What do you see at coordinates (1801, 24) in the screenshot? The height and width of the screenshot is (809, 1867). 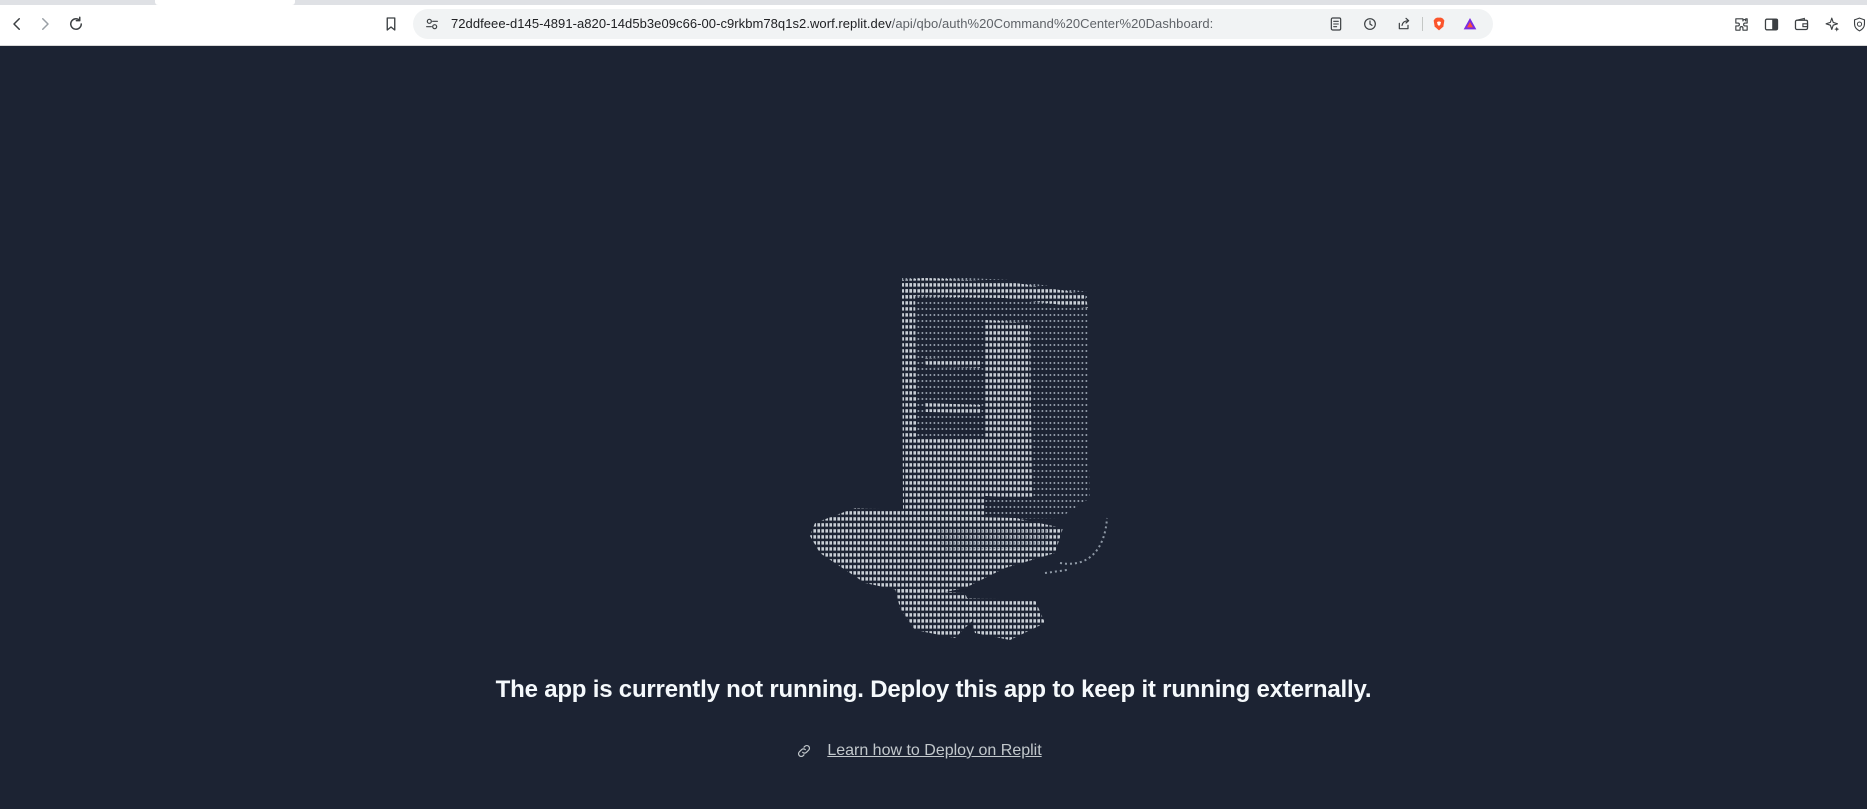 I see `wallet-icon` at bounding box center [1801, 24].